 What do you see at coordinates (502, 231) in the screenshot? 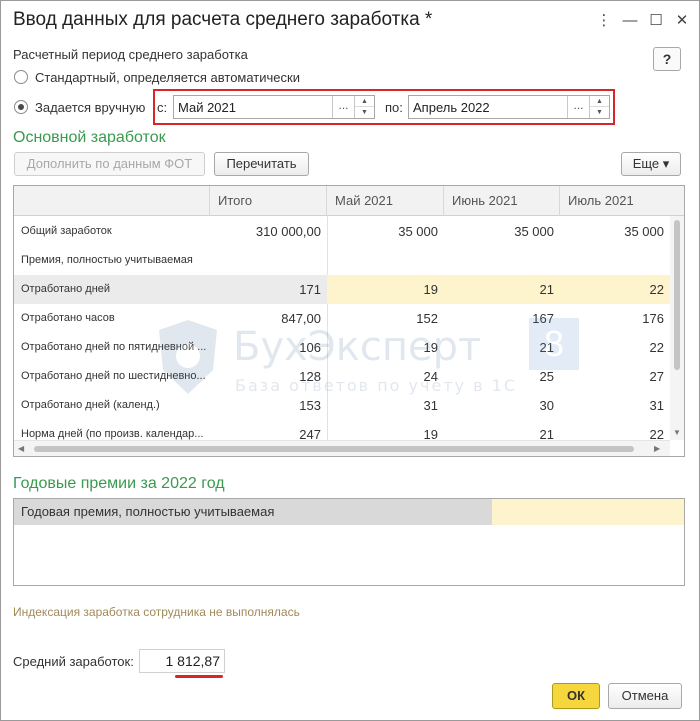
I see `row-month-2-cell: 35 000` at bounding box center [502, 231].